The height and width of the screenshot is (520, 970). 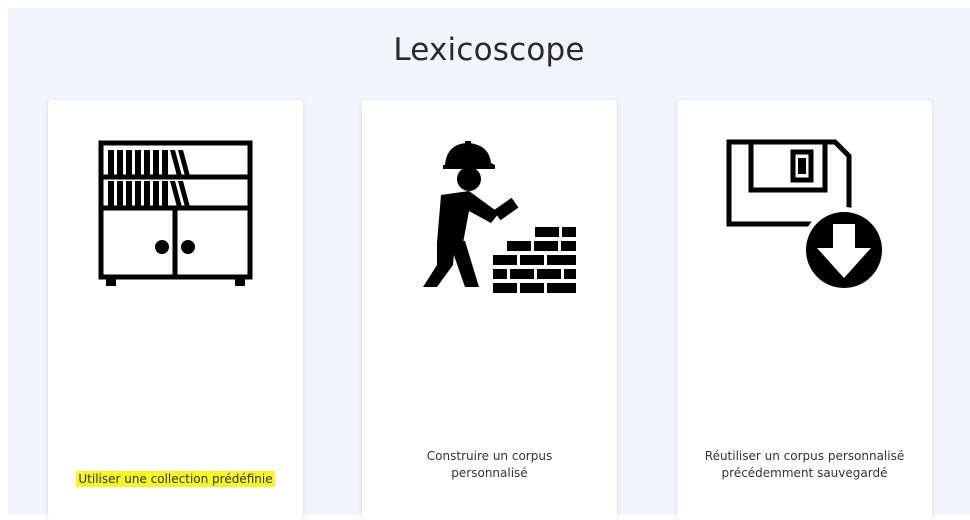 What do you see at coordinates (804, 473) in the screenshot?
I see `card-label-line: précédemment sauvegardé` at bounding box center [804, 473].